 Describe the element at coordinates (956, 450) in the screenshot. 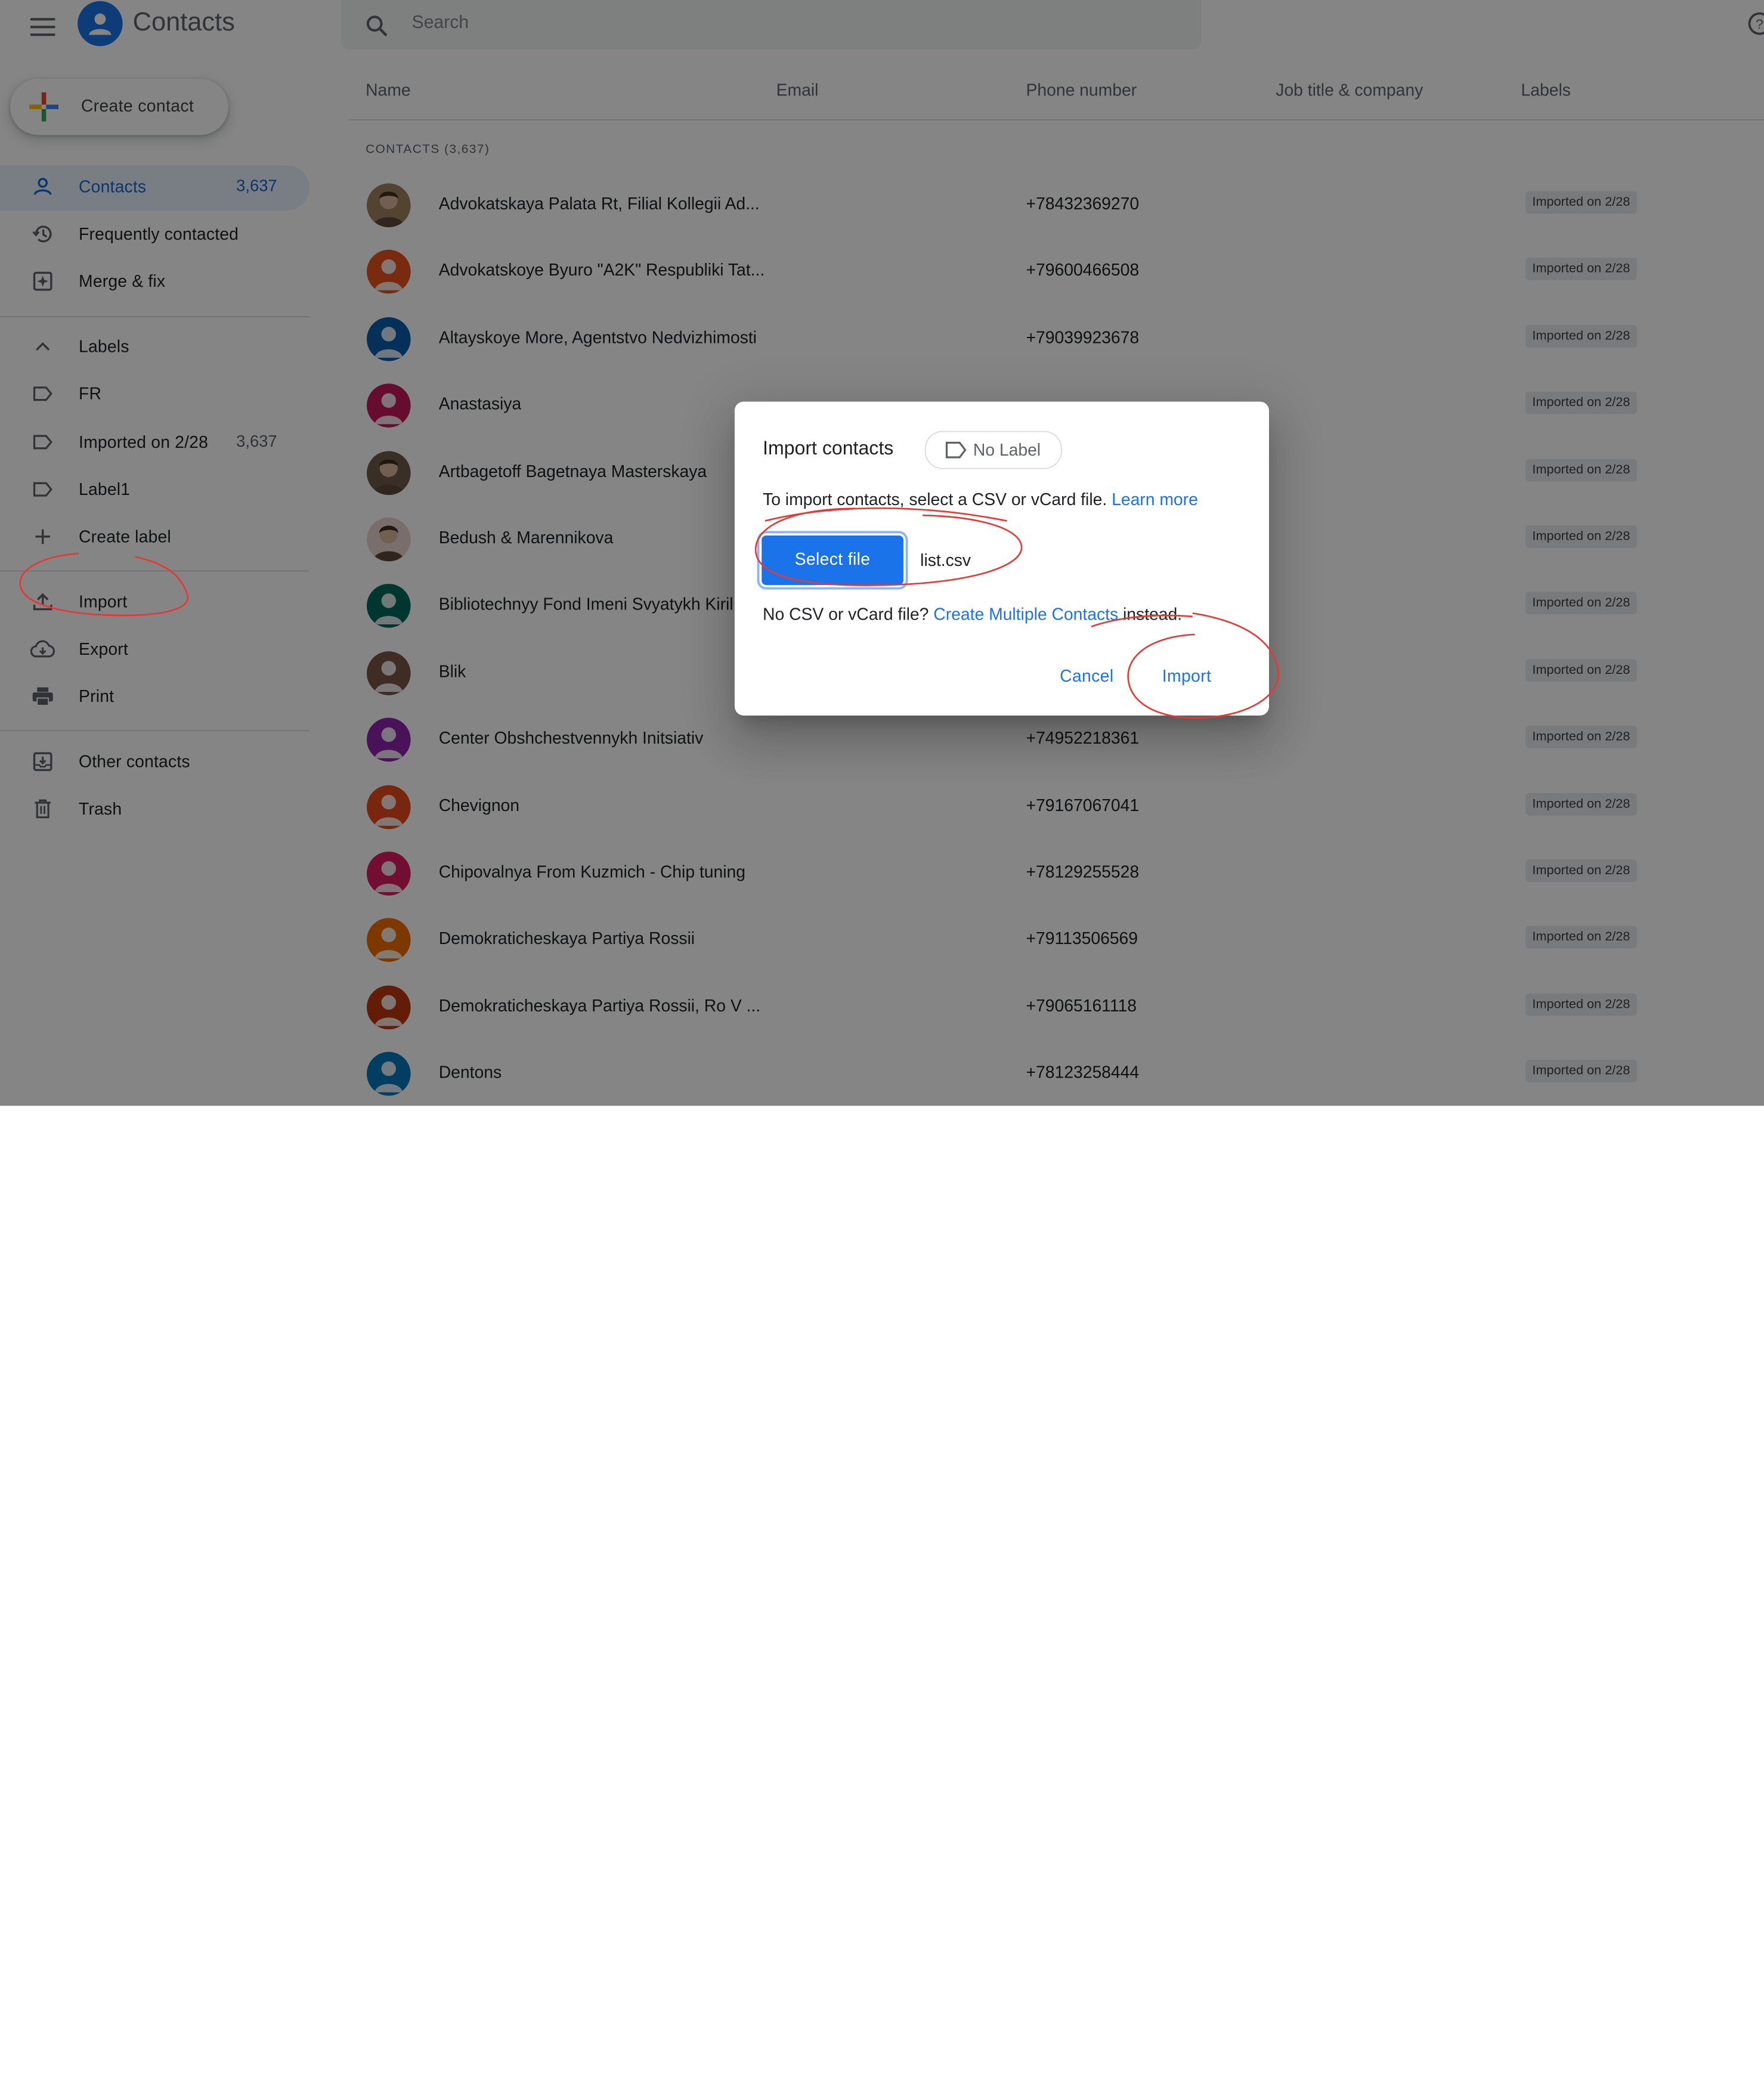

I see `label-icon` at that location.